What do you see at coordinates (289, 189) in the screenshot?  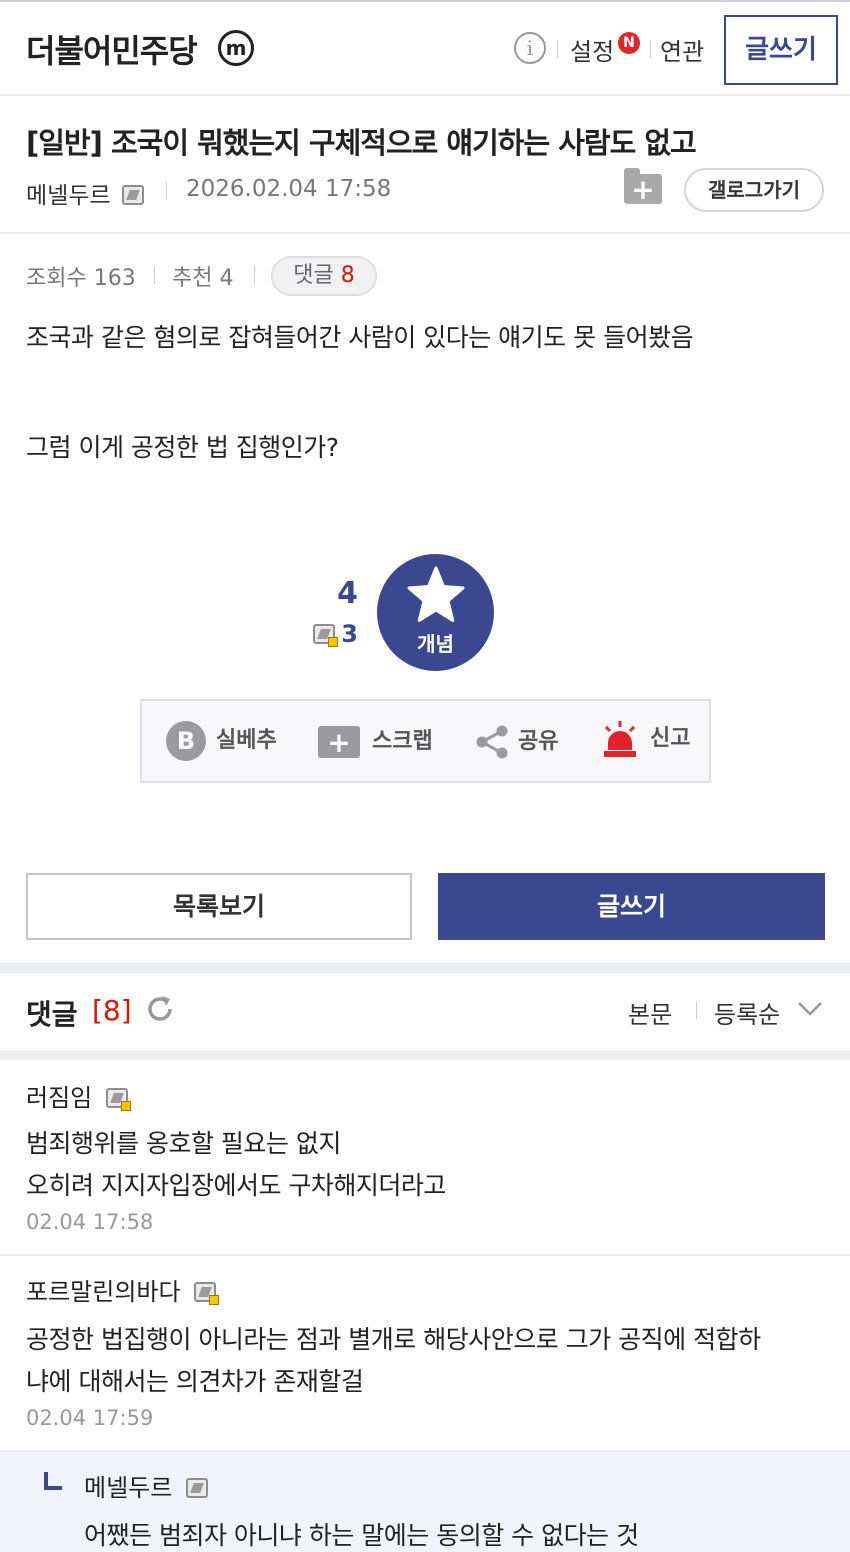 I see `post-date: 2026.02.04 17:58` at bounding box center [289, 189].